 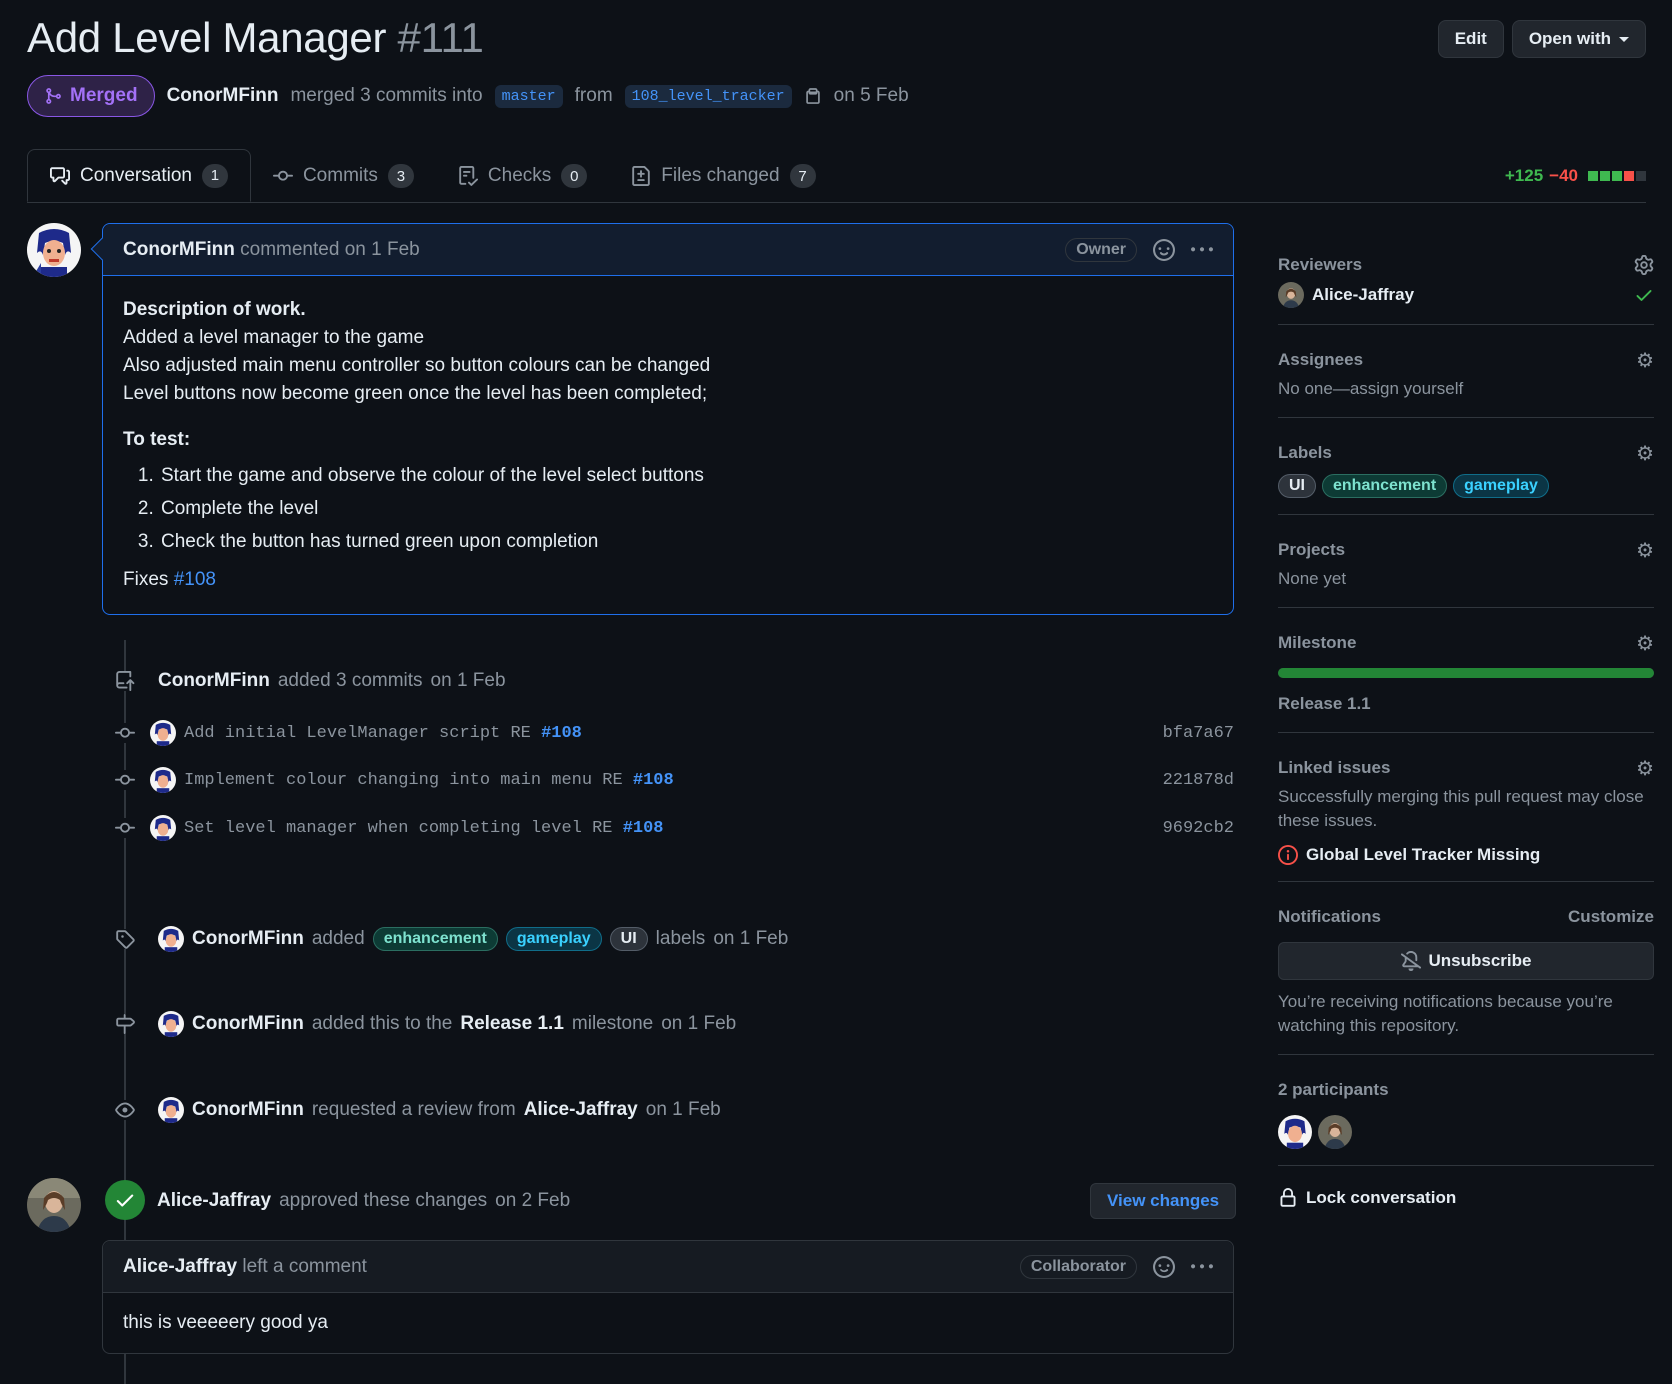 What do you see at coordinates (686, 509) in the screenshot?
I see `test-step: Complete the level` at bounding box center [686, 509].